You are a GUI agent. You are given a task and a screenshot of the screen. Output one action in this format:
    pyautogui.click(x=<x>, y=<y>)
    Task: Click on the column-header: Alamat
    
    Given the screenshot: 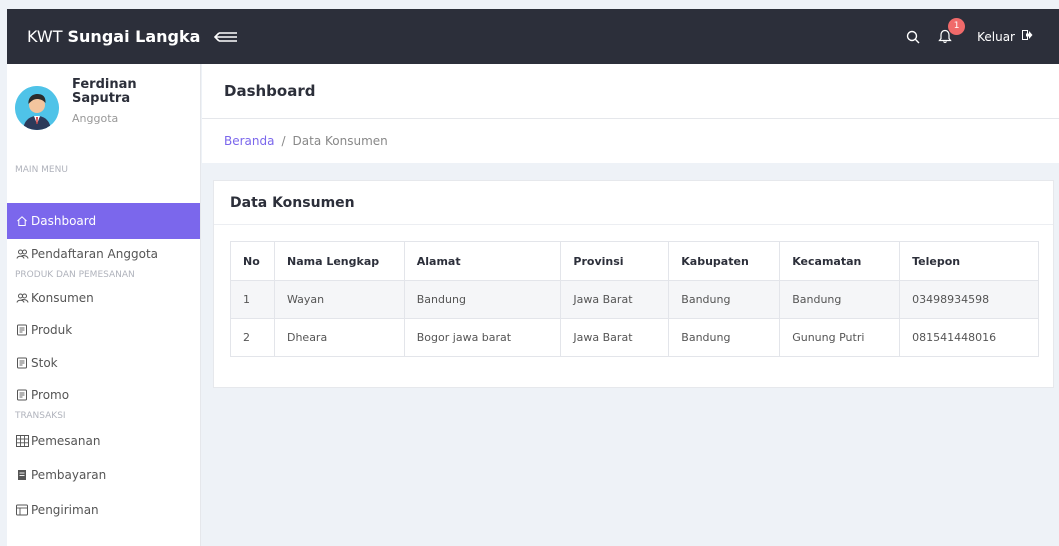 What is the action you would take?
    pyautogui.click(x=482, y=261)
    